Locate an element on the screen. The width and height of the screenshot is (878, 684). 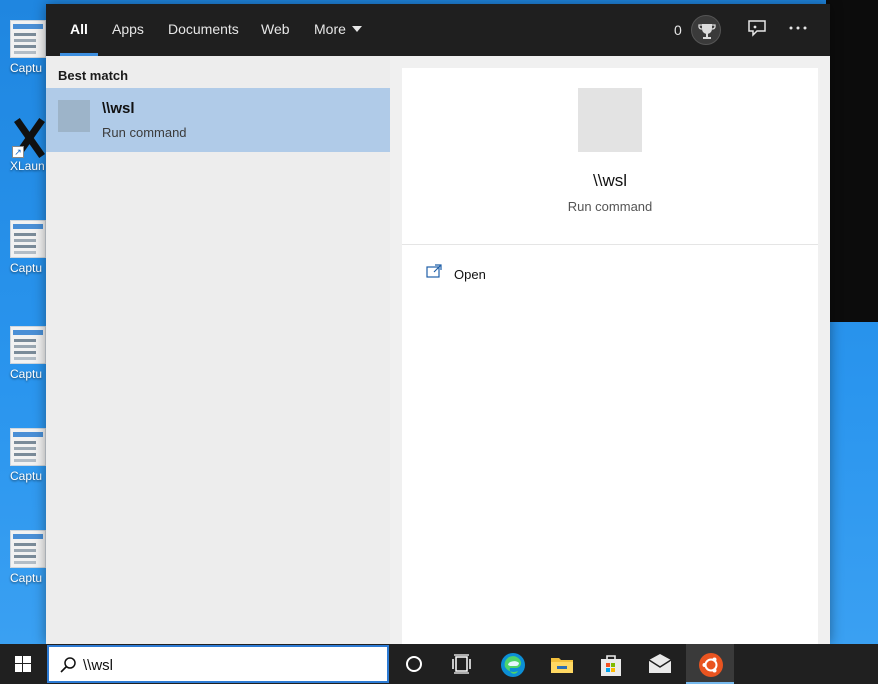
background-terminal-window is located at coordinates (852, 161).